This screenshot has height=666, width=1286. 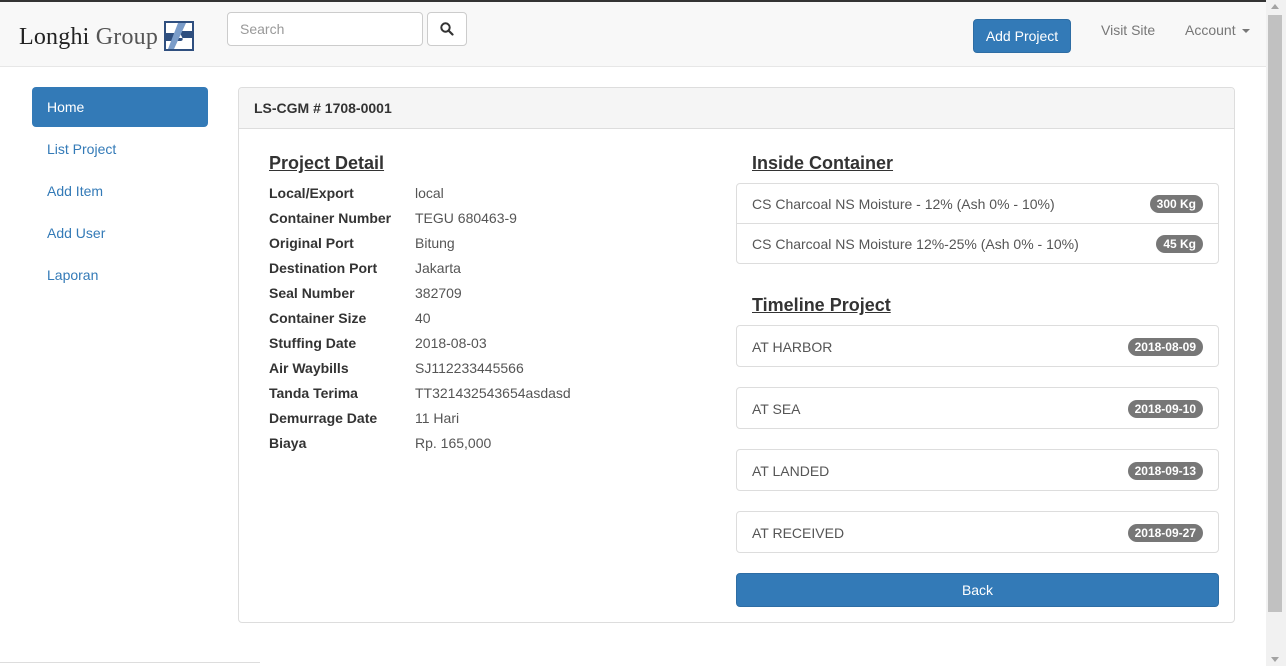 I want to click on detail-label: Container Number, so click(x=330, y=218).